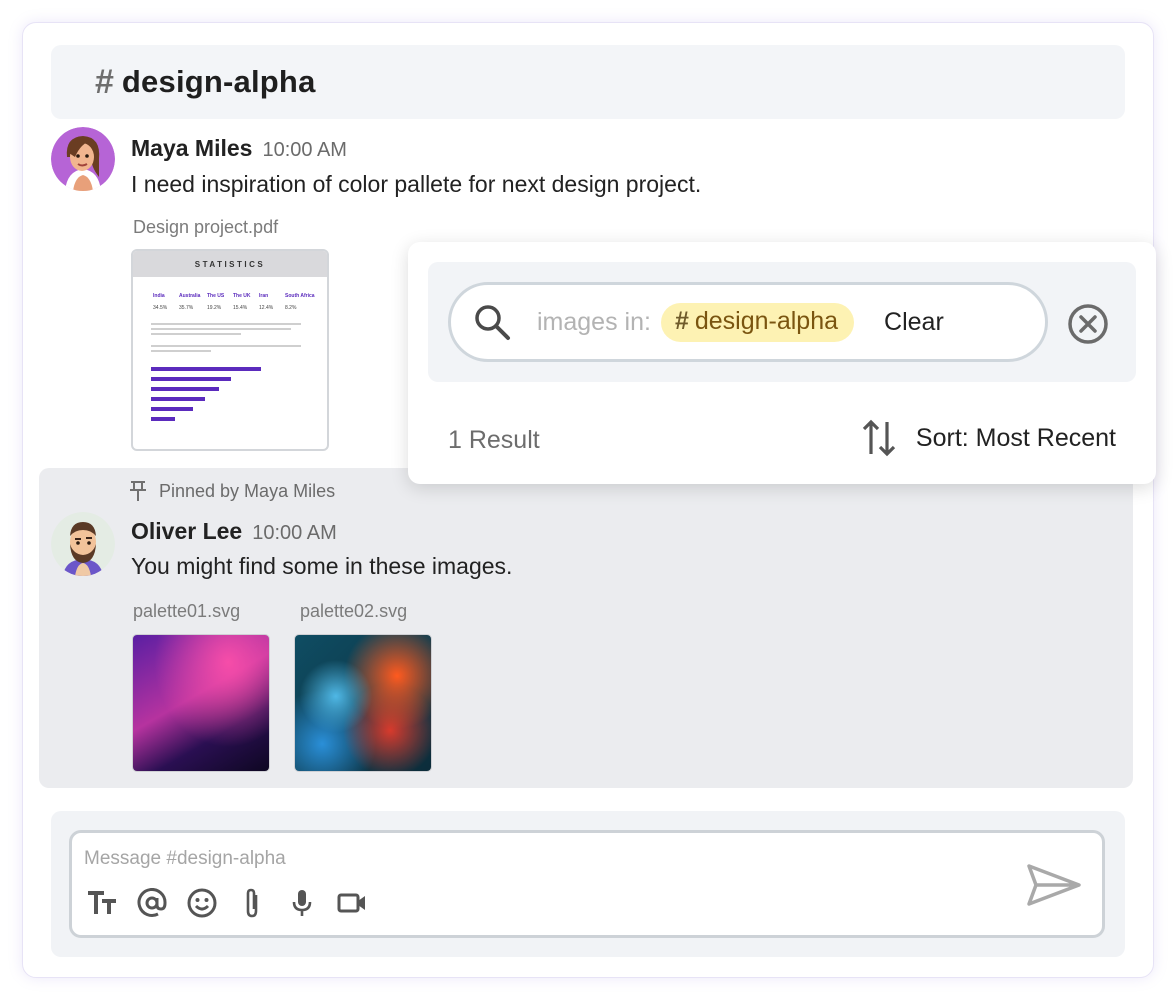 This screenshot has width=1176, height=1000. What do you see at coordinates (230, 264) in the screenshot?
I see `pdf-preview-title: STATISTICS` at bounding box center [230, 264].